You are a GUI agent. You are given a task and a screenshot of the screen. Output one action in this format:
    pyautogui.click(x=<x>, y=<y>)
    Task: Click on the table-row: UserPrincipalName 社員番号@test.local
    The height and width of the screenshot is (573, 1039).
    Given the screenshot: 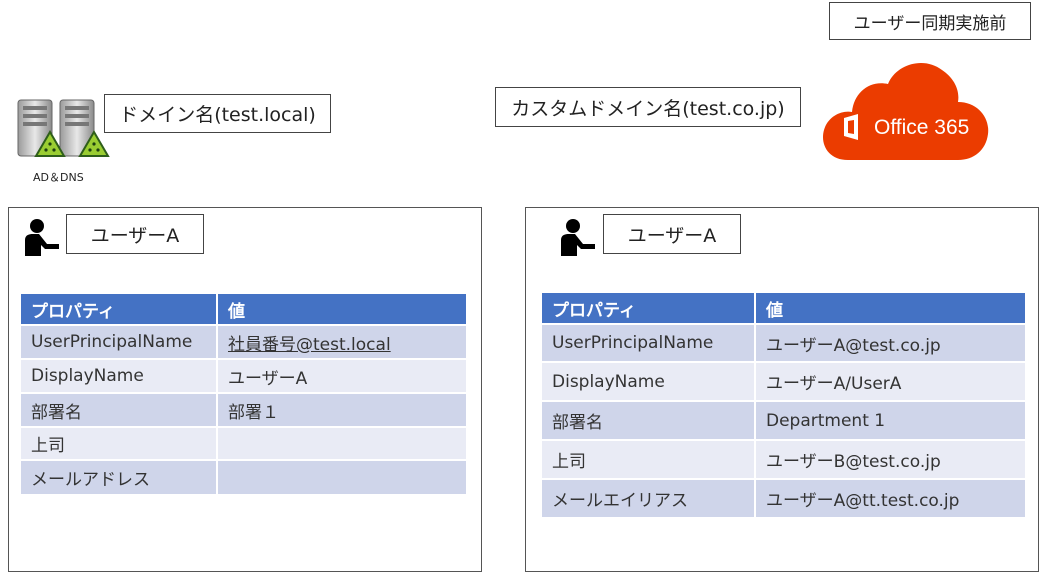 What is the action you would take?
    pyautogui.click(x=244, y=341)
    